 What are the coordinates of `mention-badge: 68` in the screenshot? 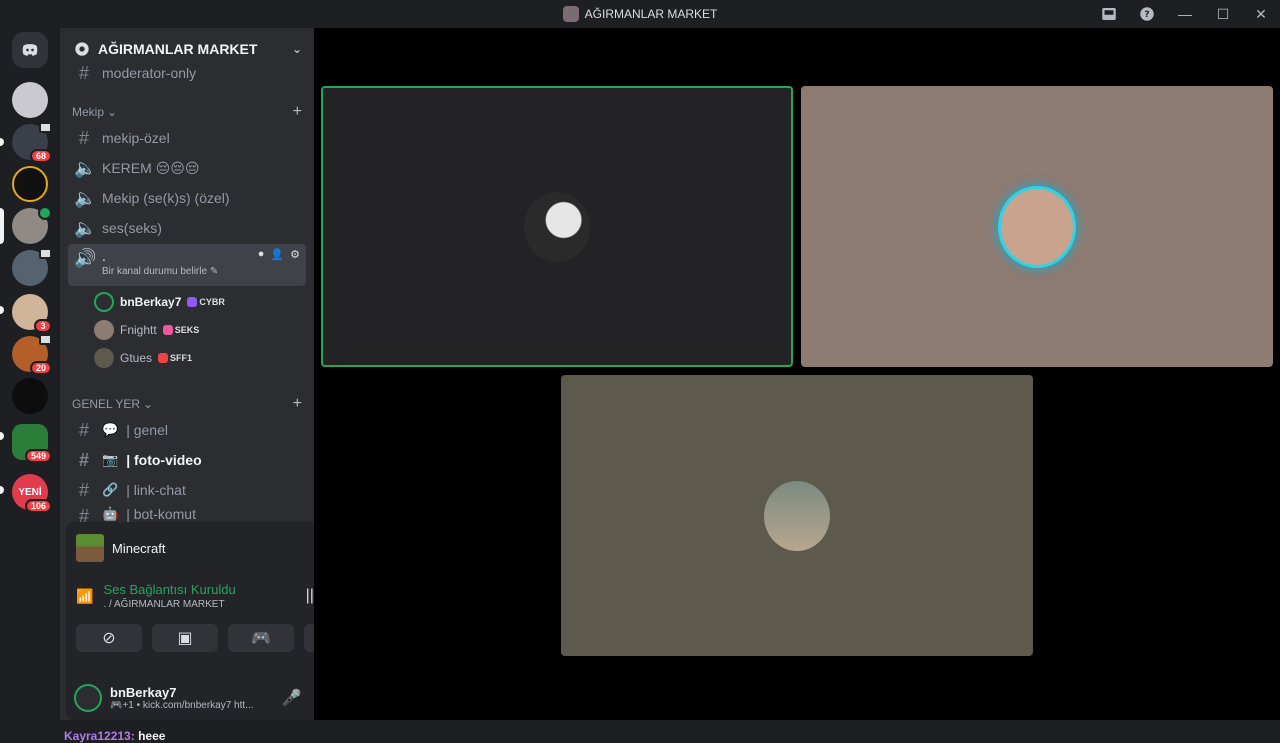 It's located at (40, 156).